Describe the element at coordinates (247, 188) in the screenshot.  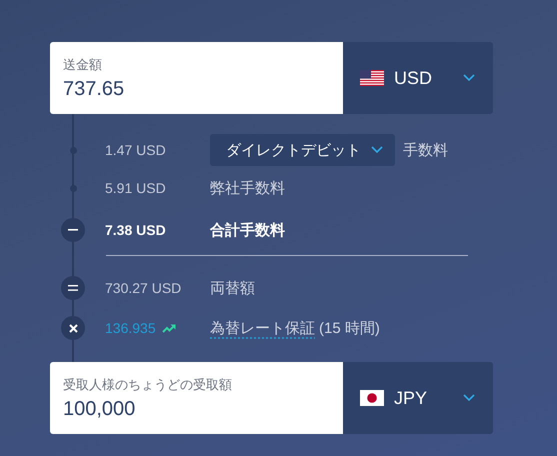
I see `row-label: 弊社手数料` at that location.